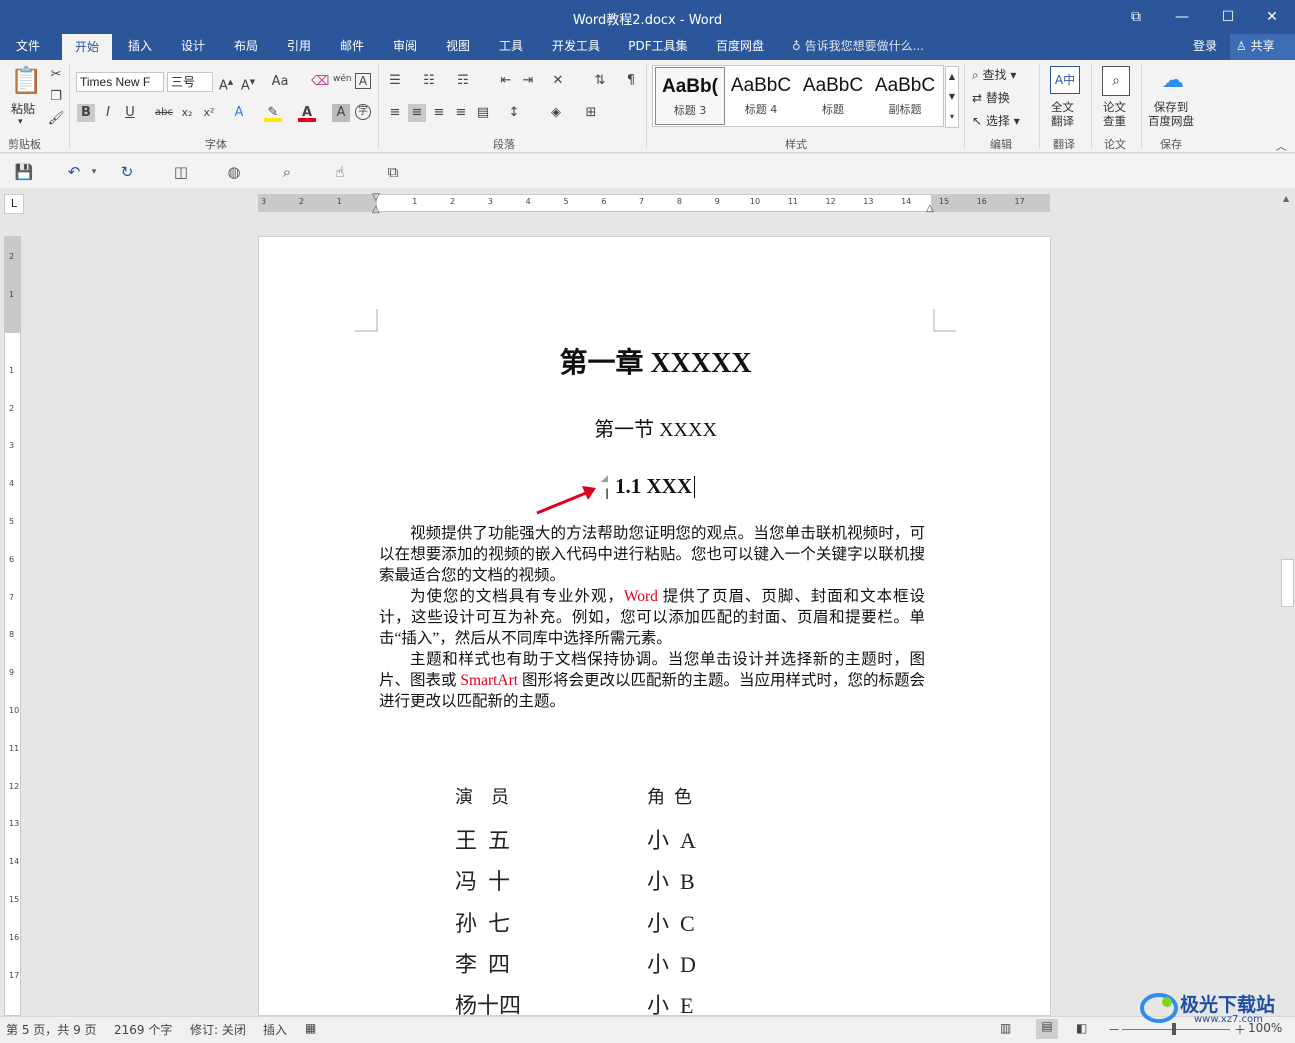  Describe the element at coordinates (514, 113) in the screenshot. I see `line-spacing-icon: ↕` at that location.